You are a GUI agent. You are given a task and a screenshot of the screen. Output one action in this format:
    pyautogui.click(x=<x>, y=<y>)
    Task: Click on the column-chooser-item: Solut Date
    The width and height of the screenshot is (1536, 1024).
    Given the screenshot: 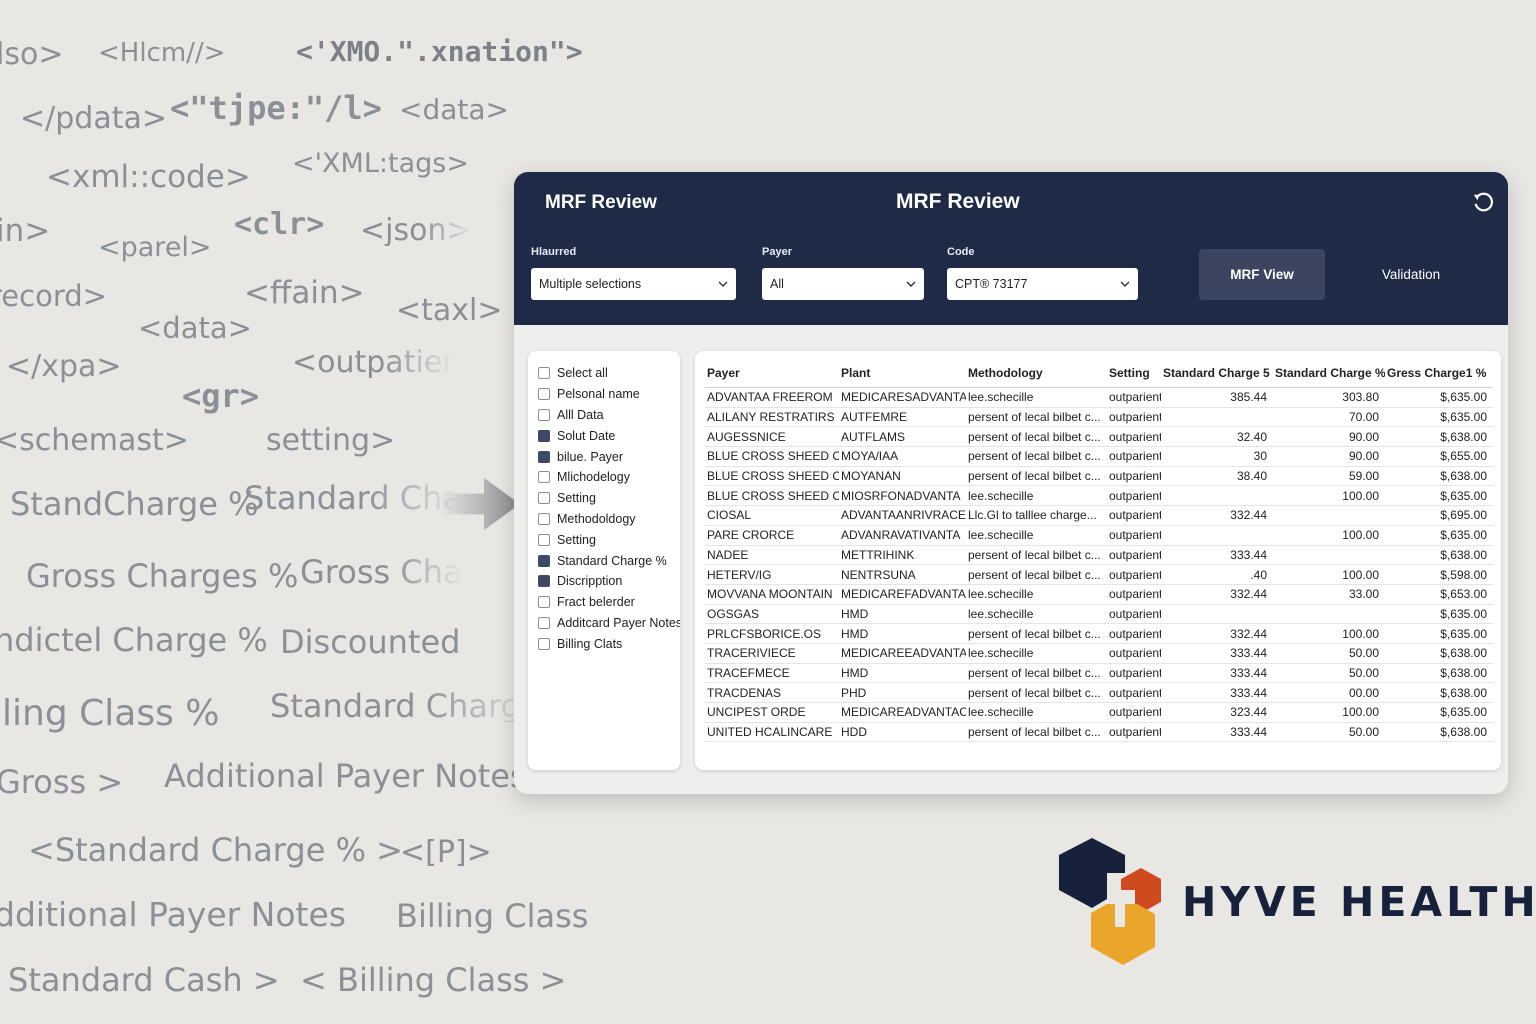 What is the action you would take?
    pyautogui.click(x=609, y=435)
    